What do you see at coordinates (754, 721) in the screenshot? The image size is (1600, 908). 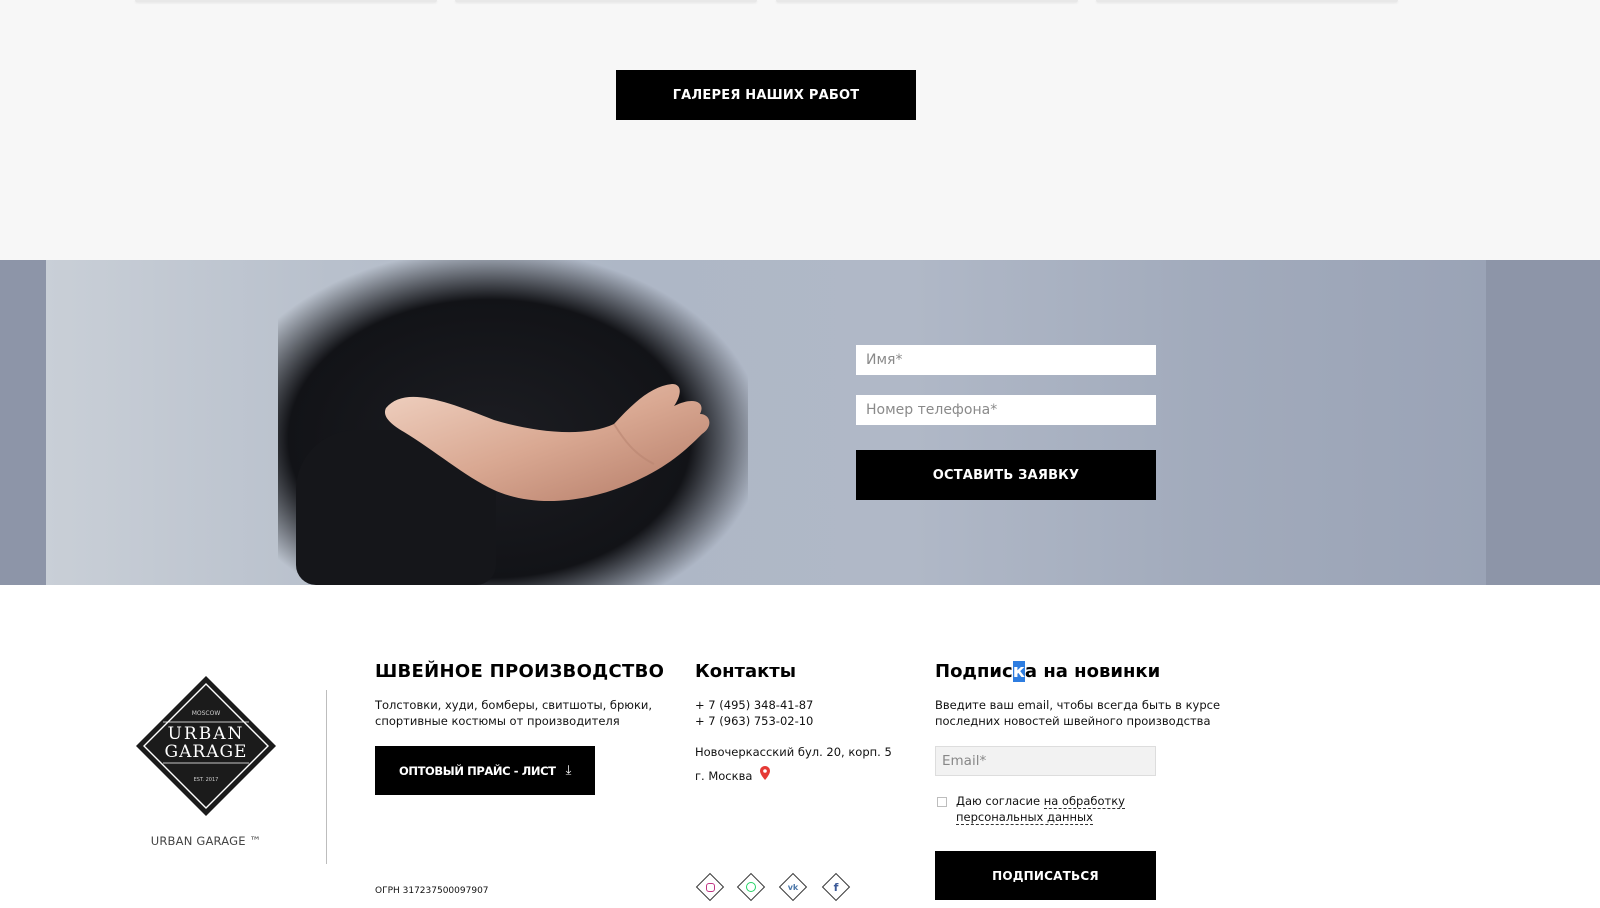 I see `phone-link-2: + 7 (963) 753-02-10` at bounding box center [754, 721].